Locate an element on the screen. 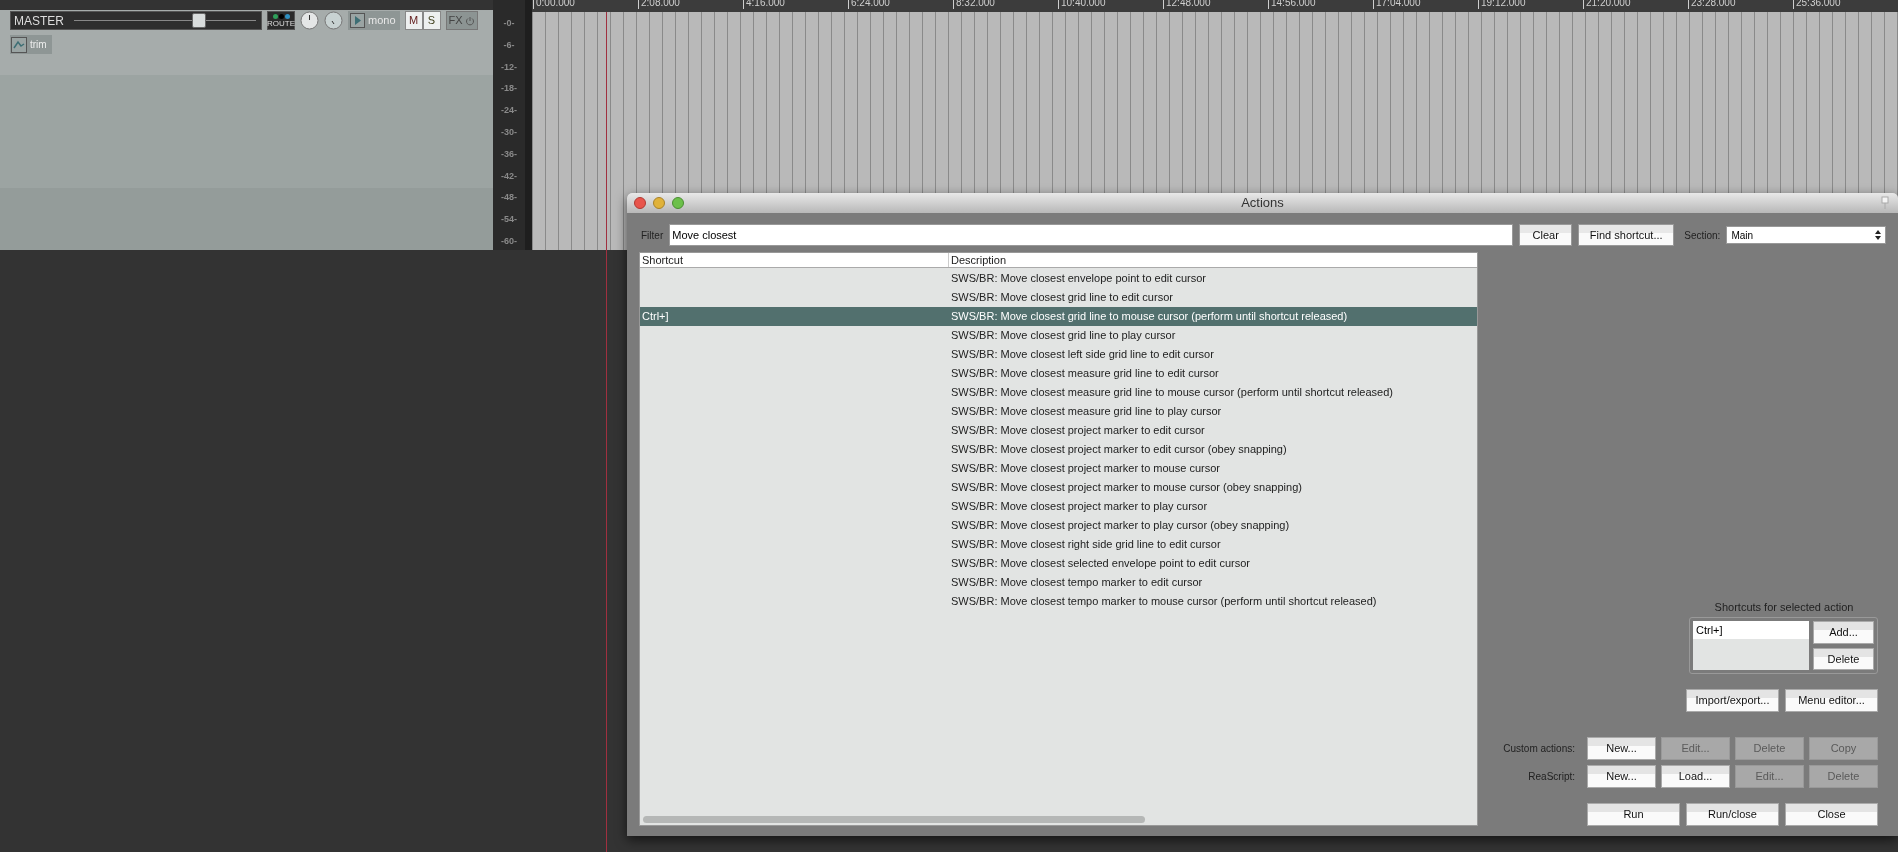 The image size is (1898, 852). column-header: Description is located at coordinates (1213, 260).